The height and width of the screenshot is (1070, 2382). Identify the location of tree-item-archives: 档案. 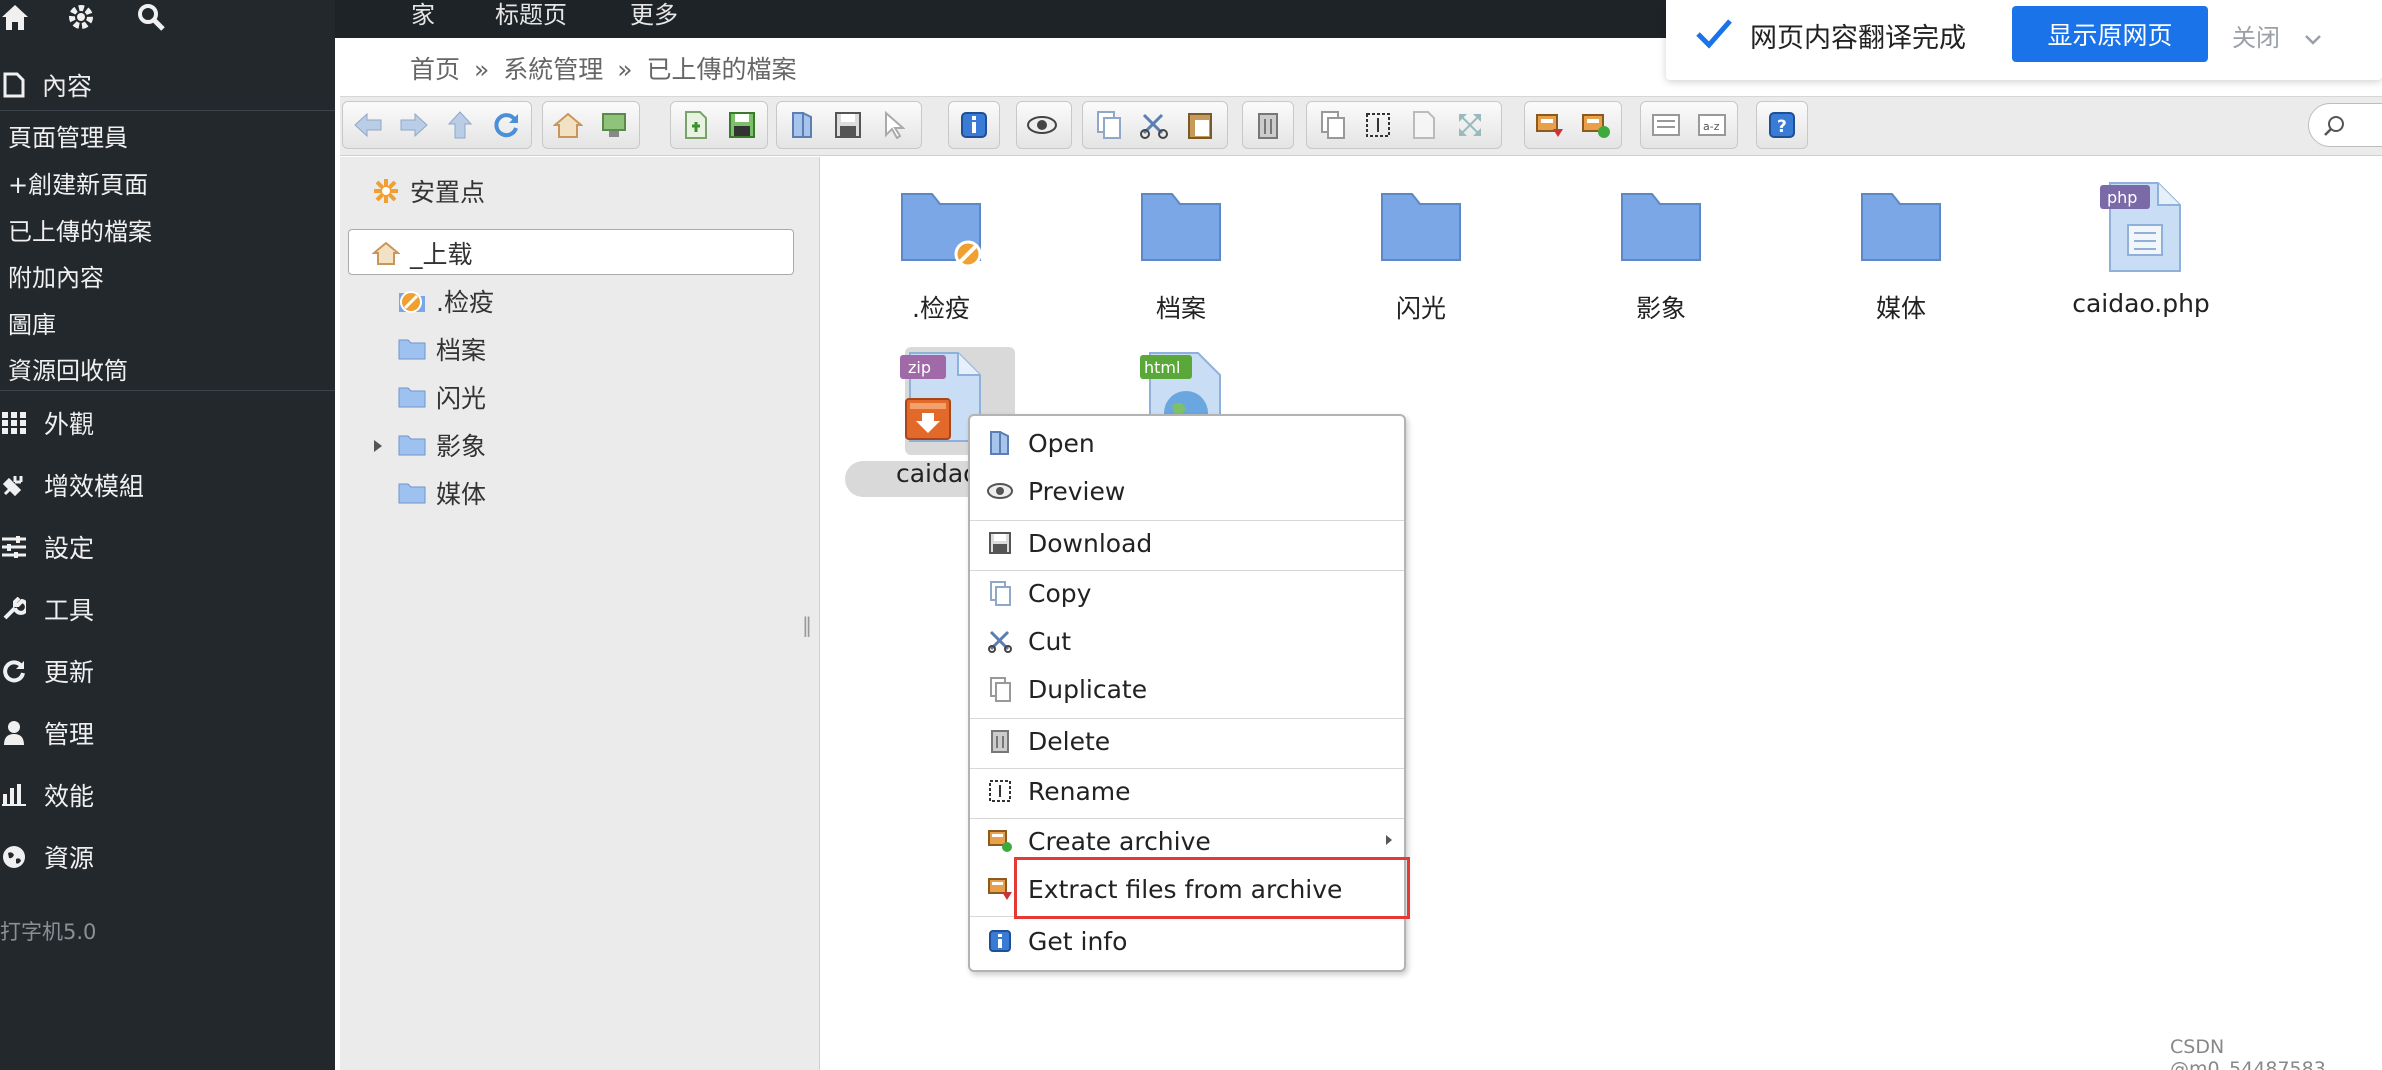
(441, 349).